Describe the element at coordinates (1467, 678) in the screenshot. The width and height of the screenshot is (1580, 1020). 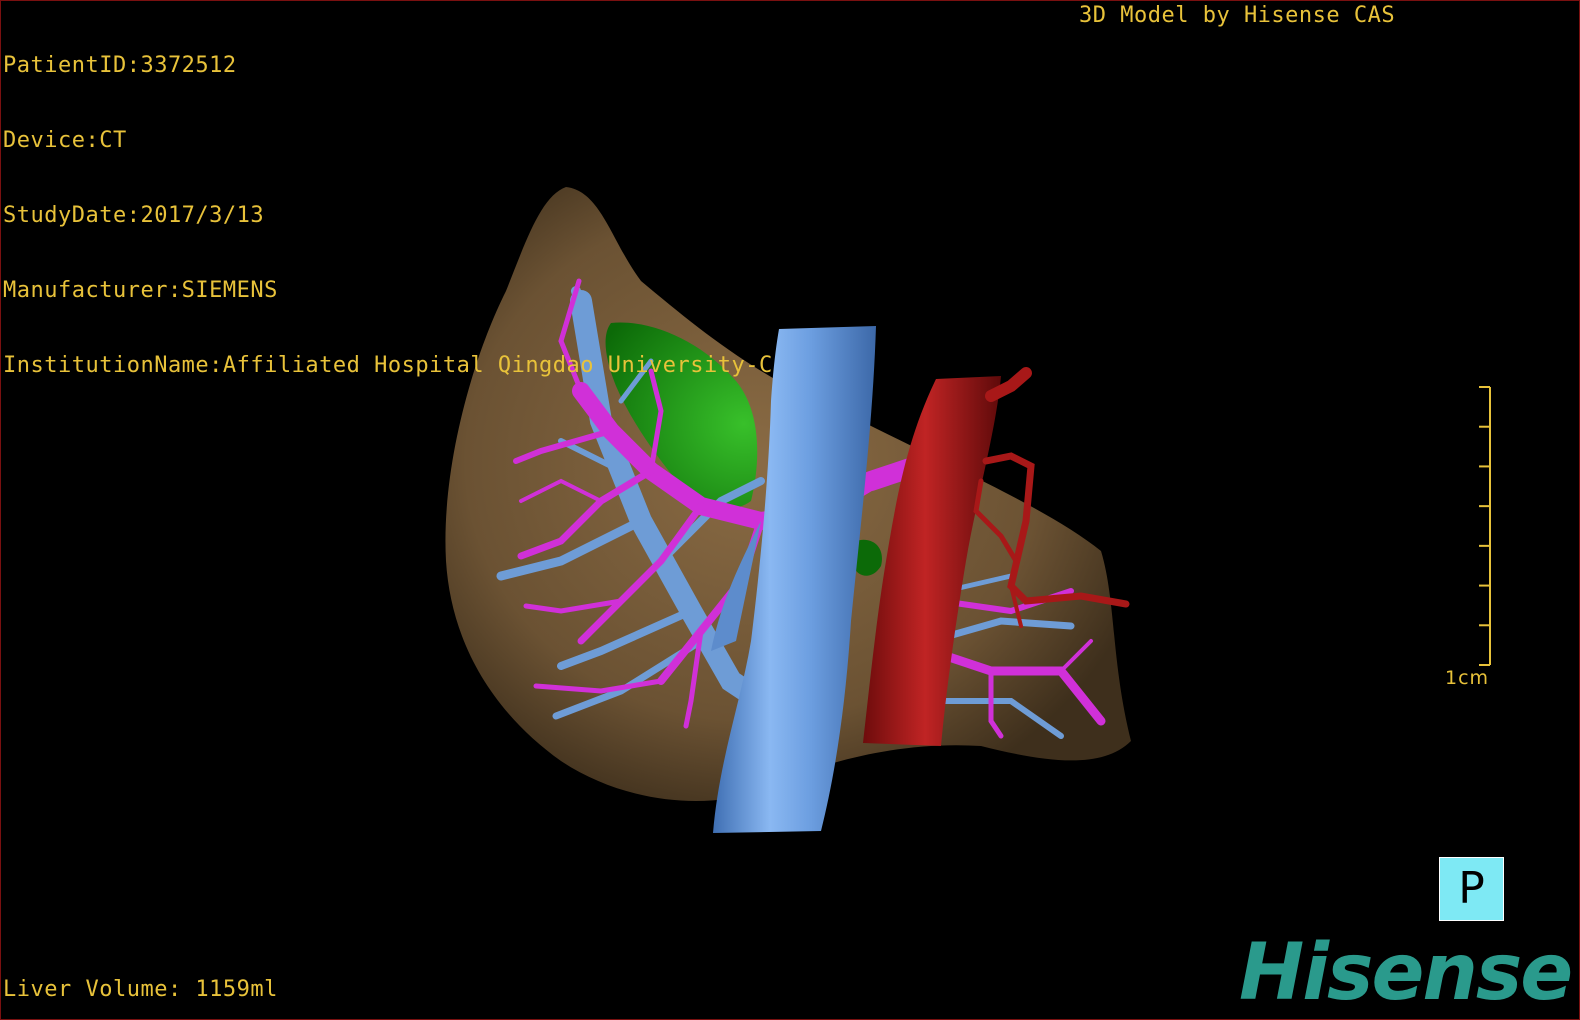
I see `scale-label: 1cm` at that location.